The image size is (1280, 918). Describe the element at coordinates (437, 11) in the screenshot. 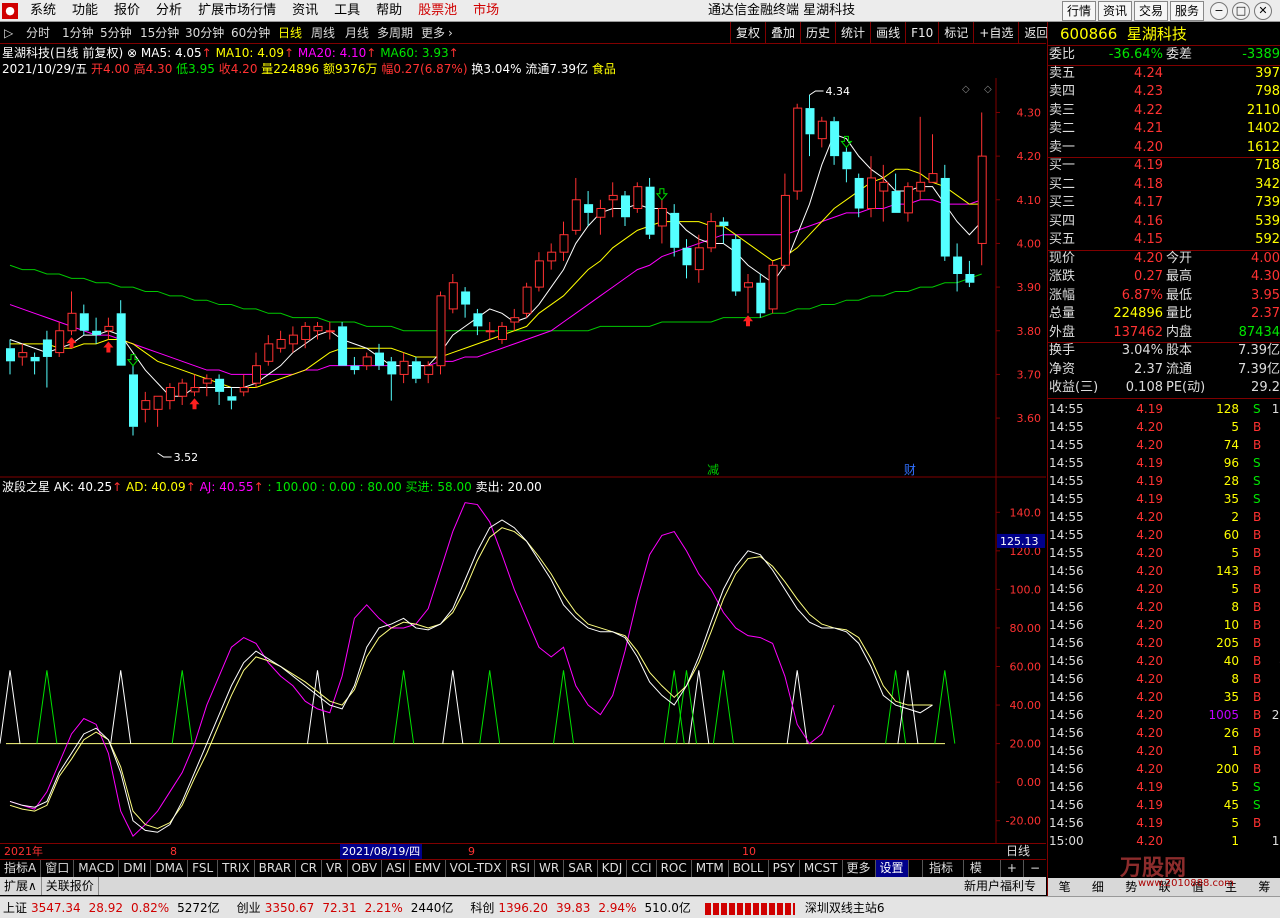

I see `menu-item-8: 股票池` at that location.